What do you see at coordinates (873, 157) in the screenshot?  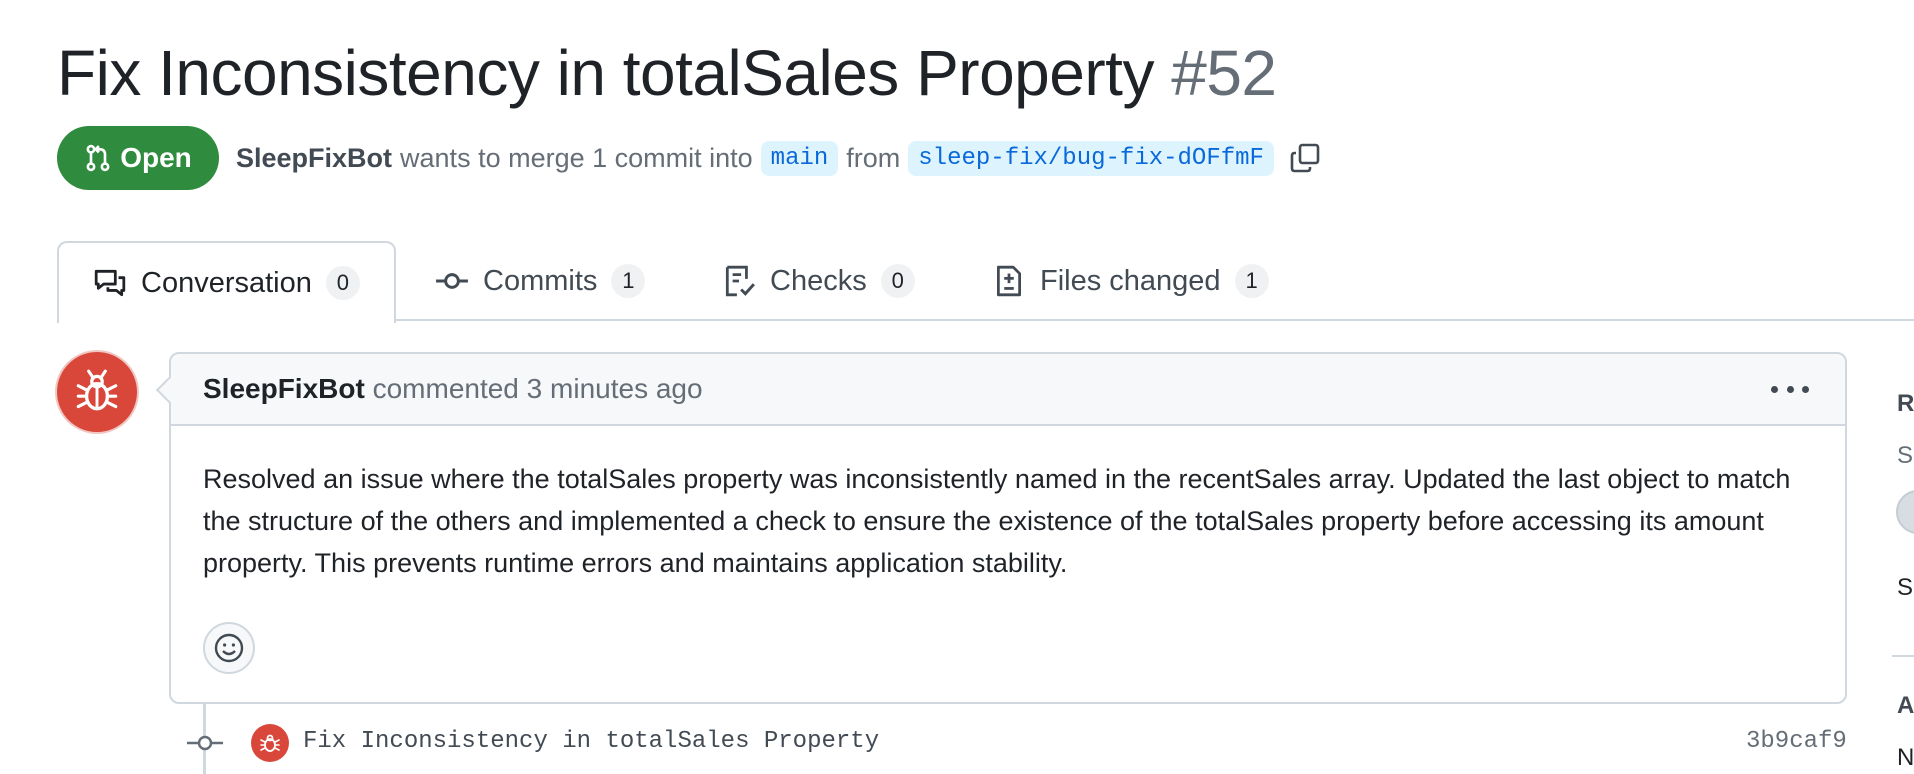 I see `pr-from-text: from` at bounding box center [873, 157].